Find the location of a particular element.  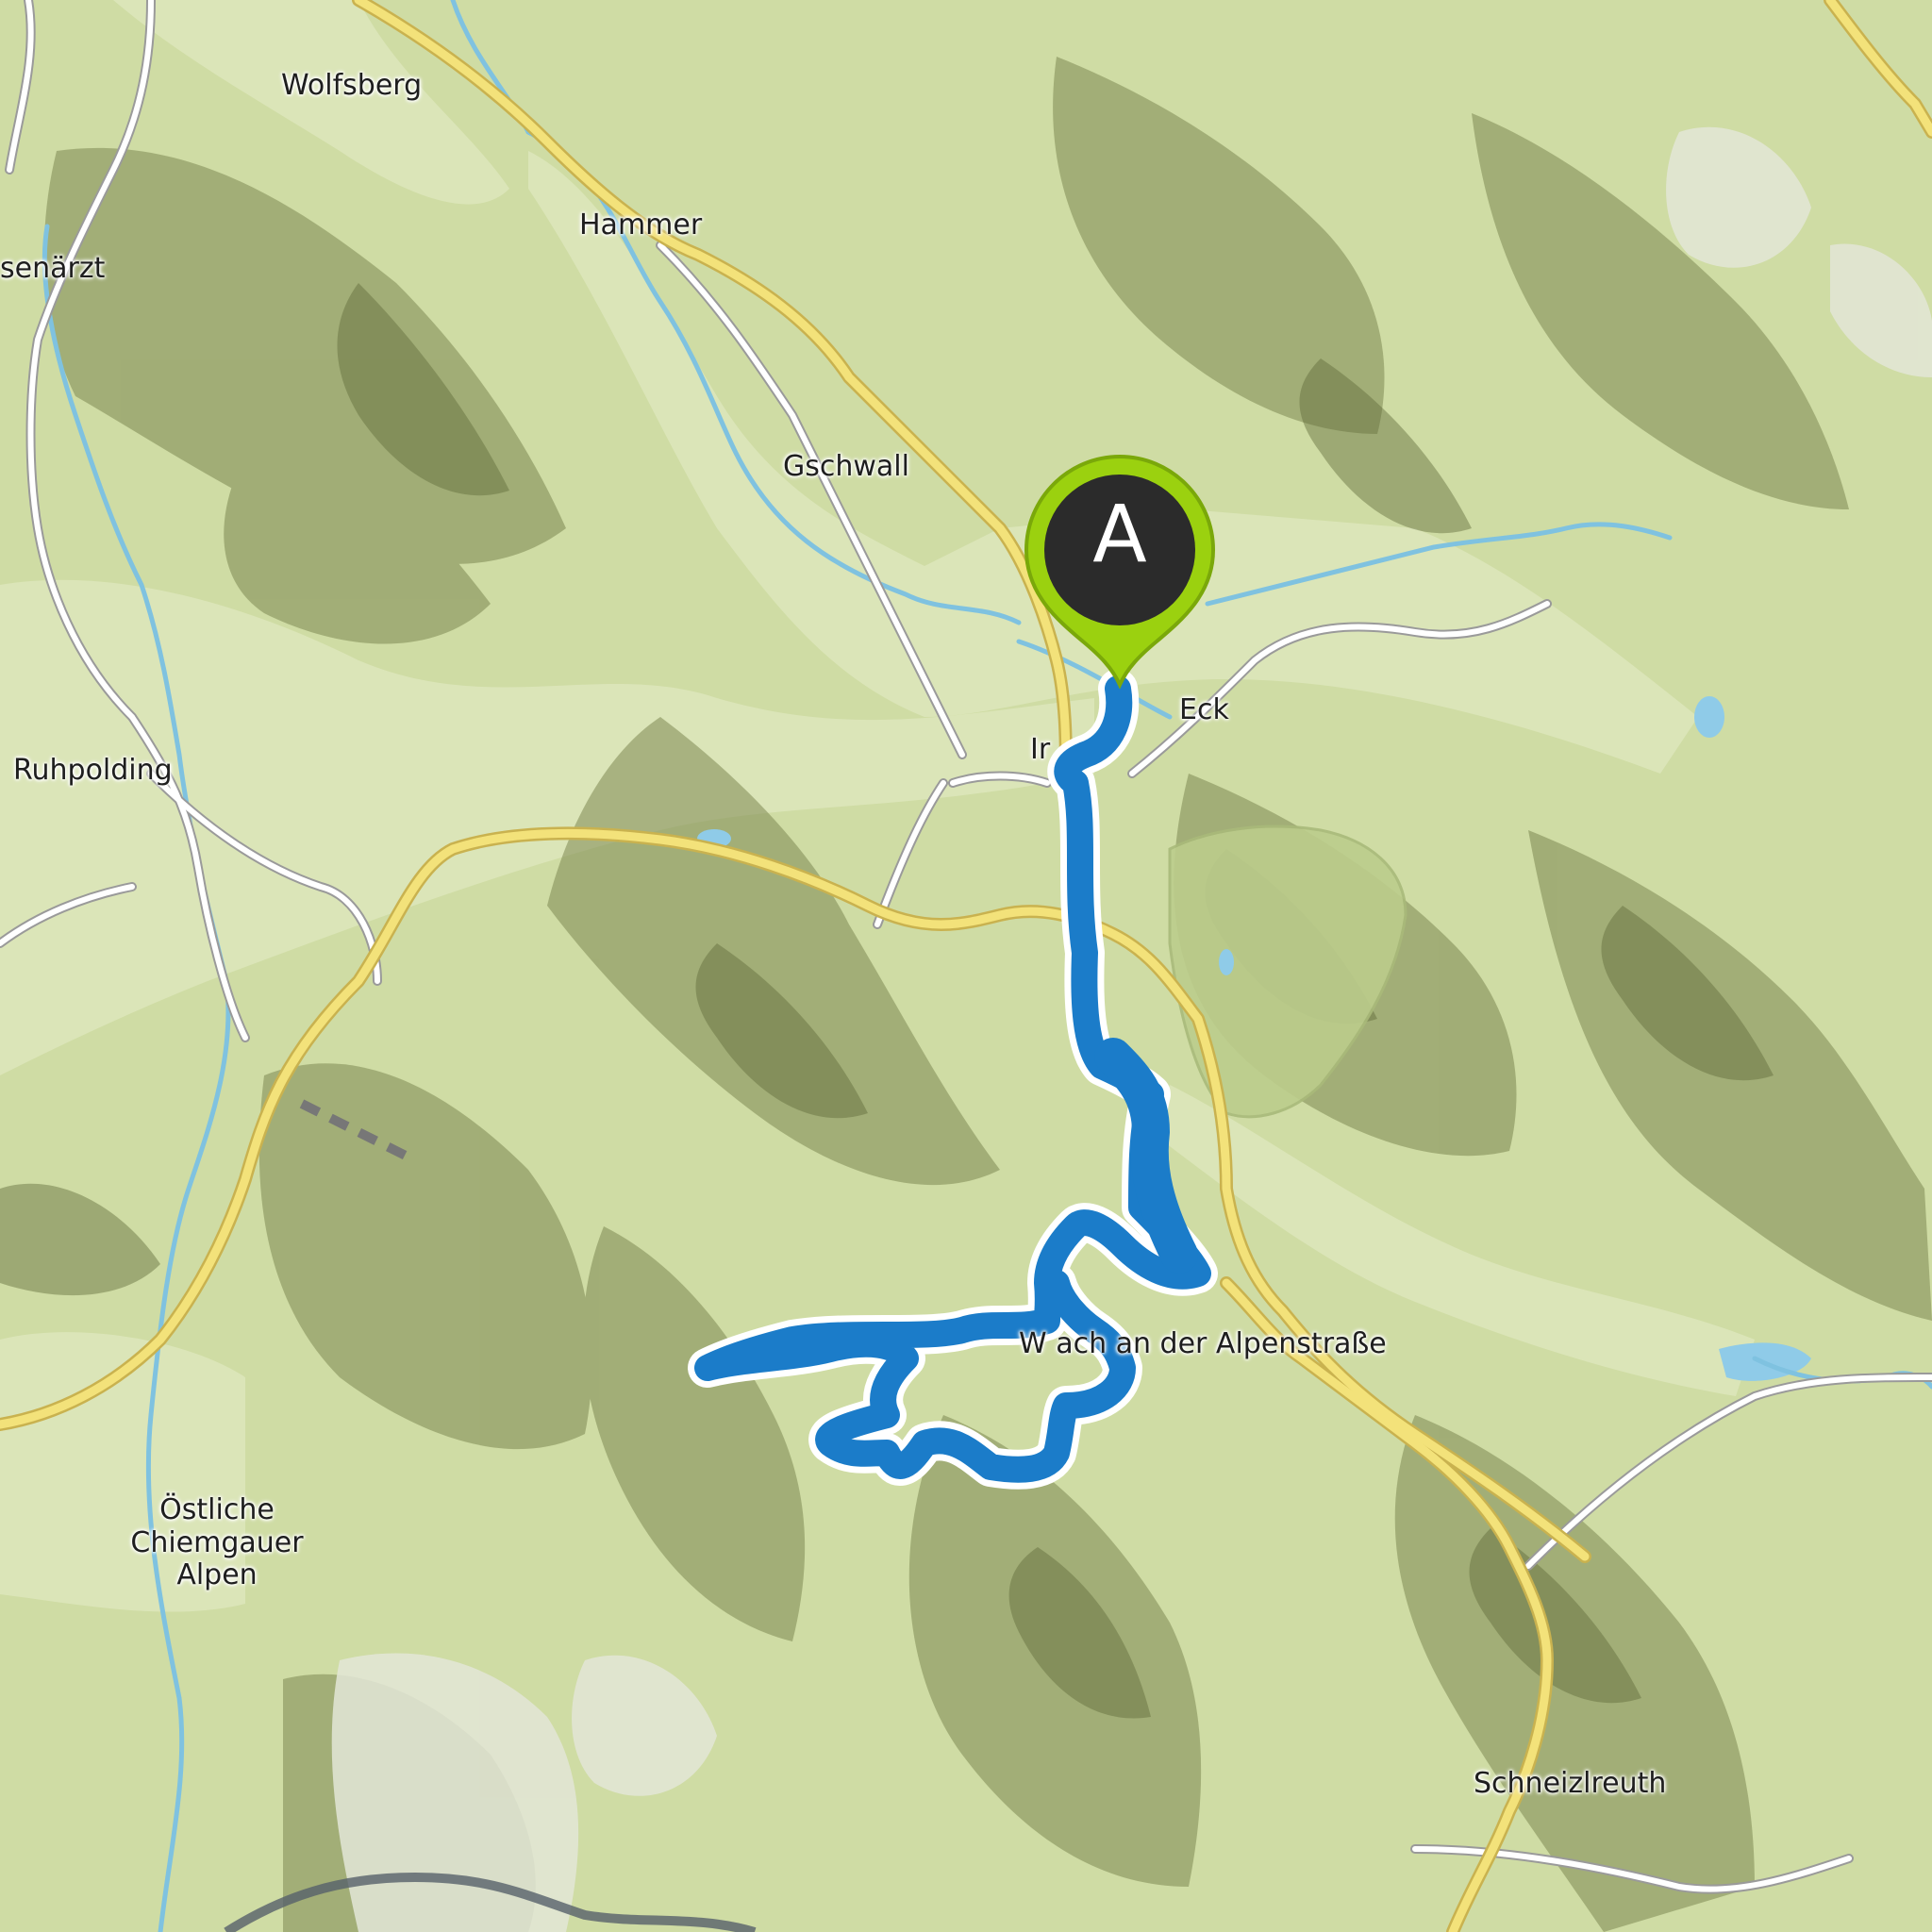

place-label-ruhpolding: Ruhpolding is located at coordinates (93, 770).